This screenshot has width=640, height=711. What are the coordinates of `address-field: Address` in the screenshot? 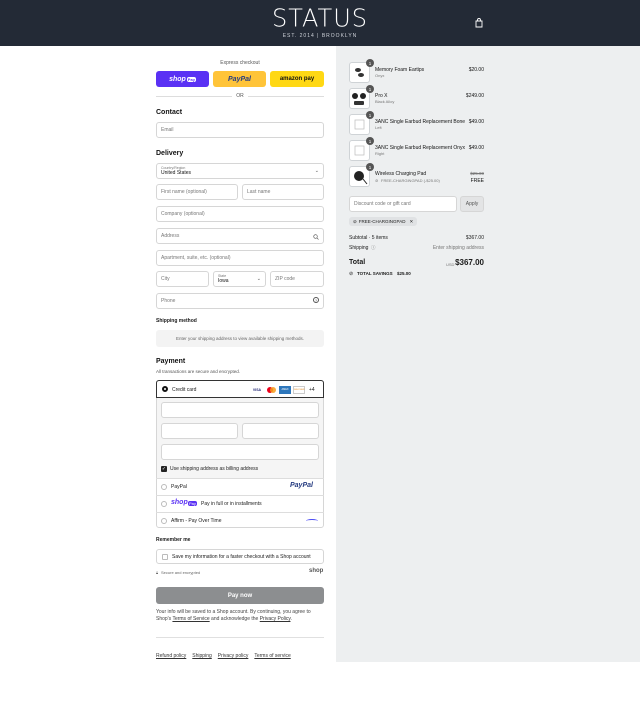 It's located at (240, 236).